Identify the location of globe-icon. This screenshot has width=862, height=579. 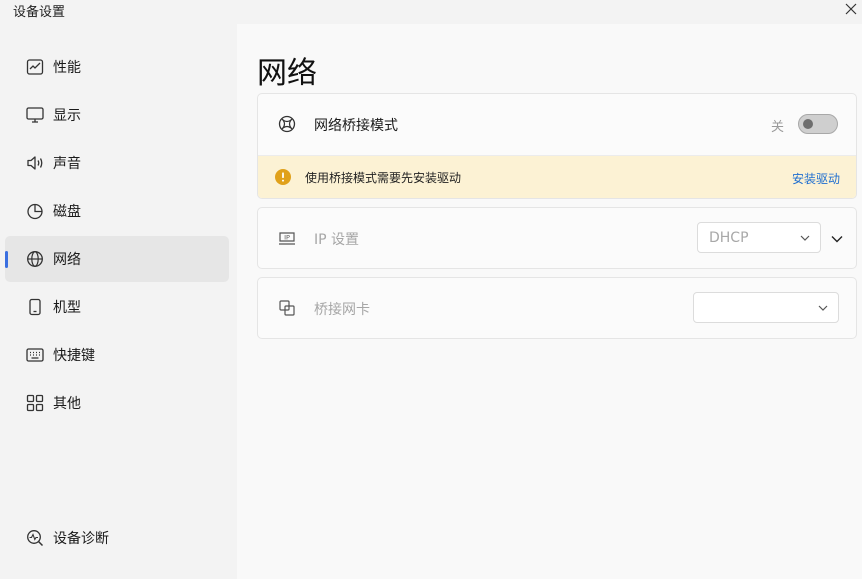
(35, 259).